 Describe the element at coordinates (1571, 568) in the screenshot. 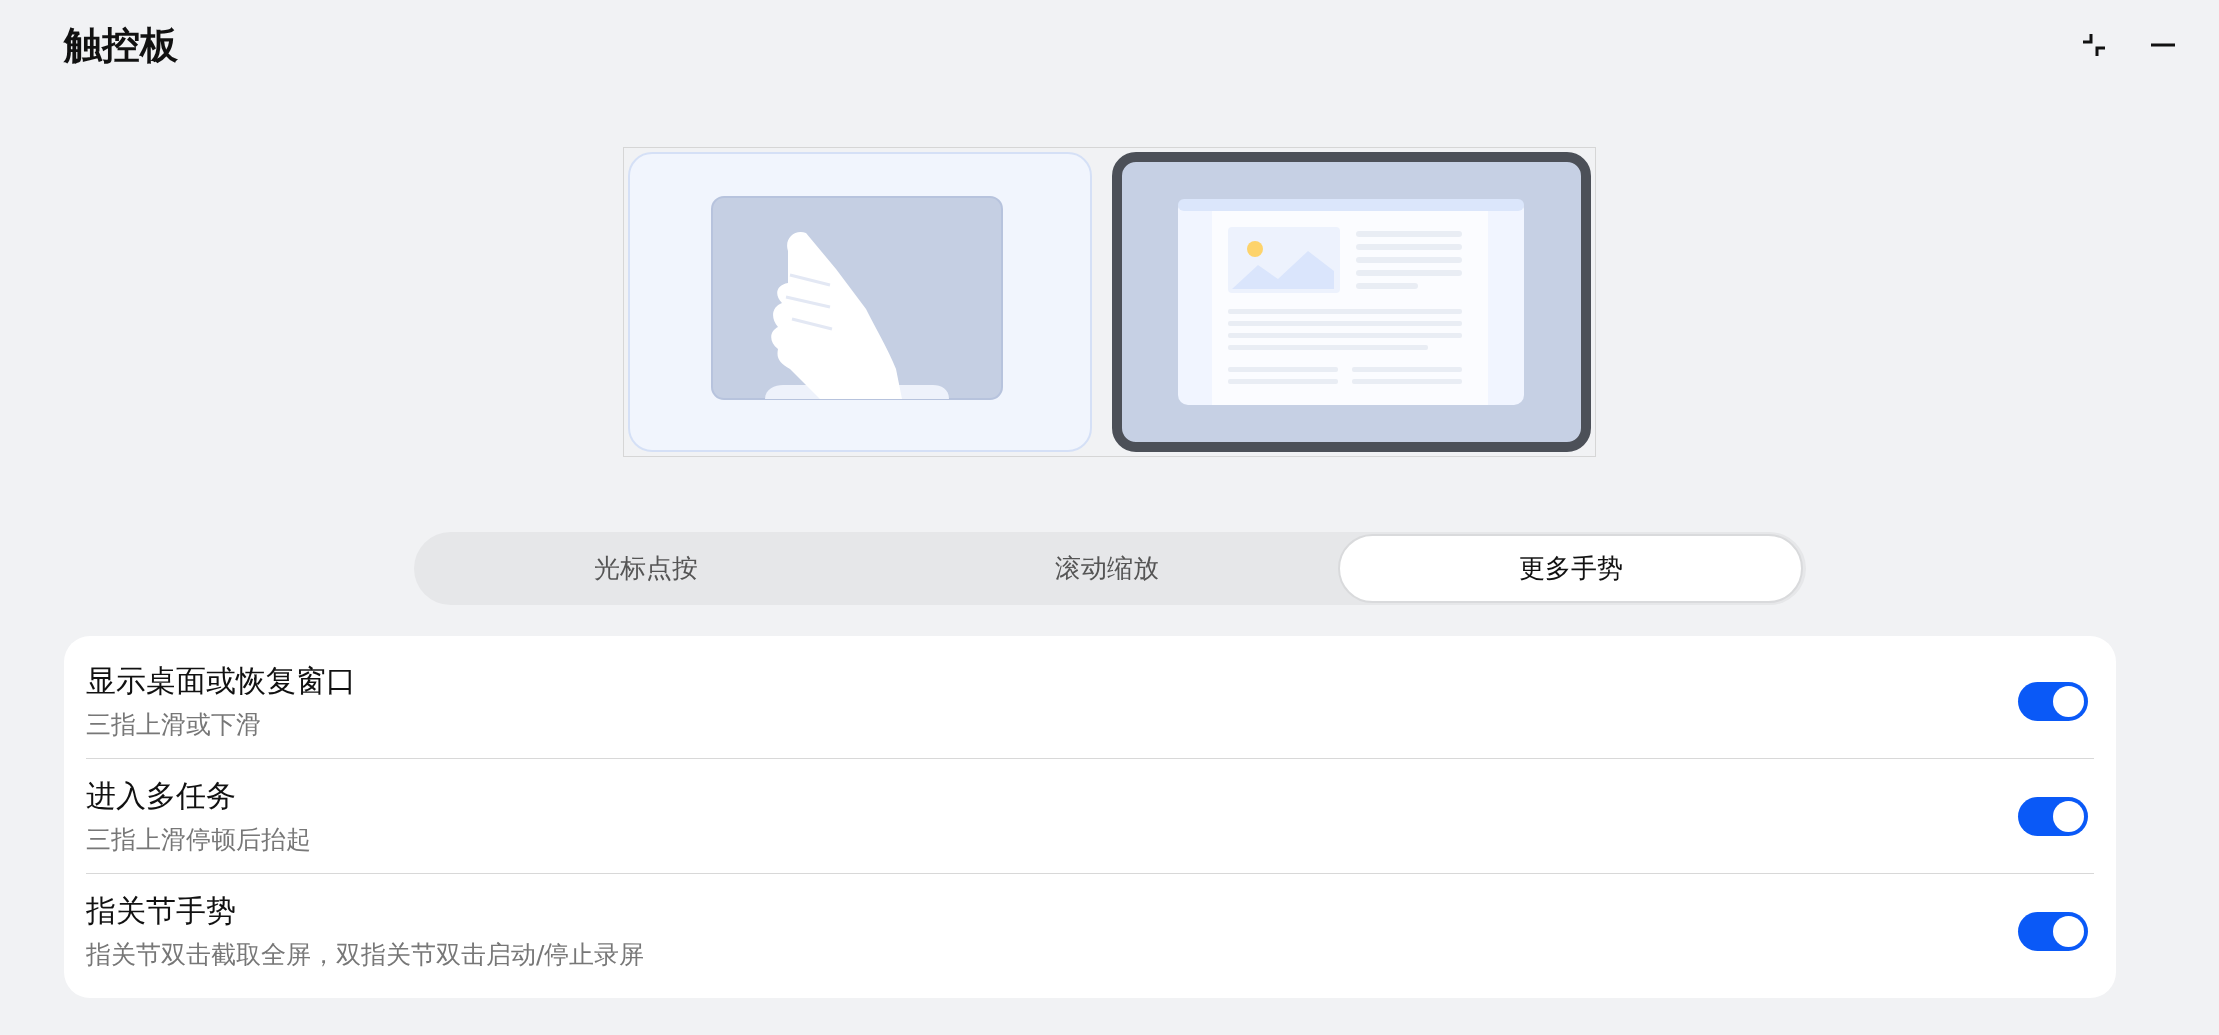

I see `tab: 更多手势` at that location.